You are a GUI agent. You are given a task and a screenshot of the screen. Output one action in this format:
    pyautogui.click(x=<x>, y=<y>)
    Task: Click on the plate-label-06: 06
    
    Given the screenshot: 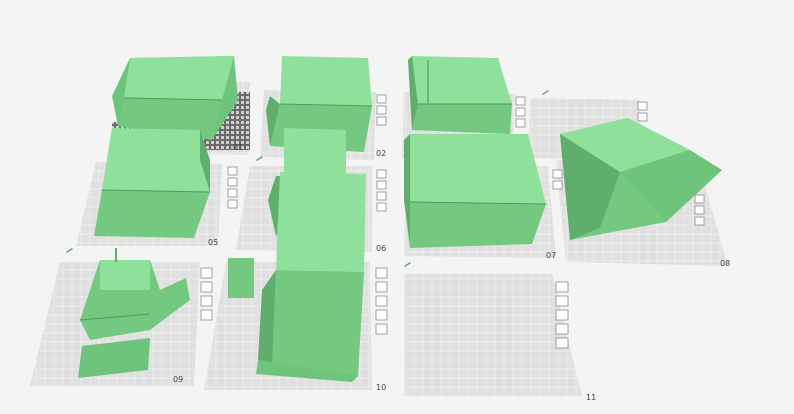 What is the action you would take?
    pyautogui.click(x=381, y=248)
    